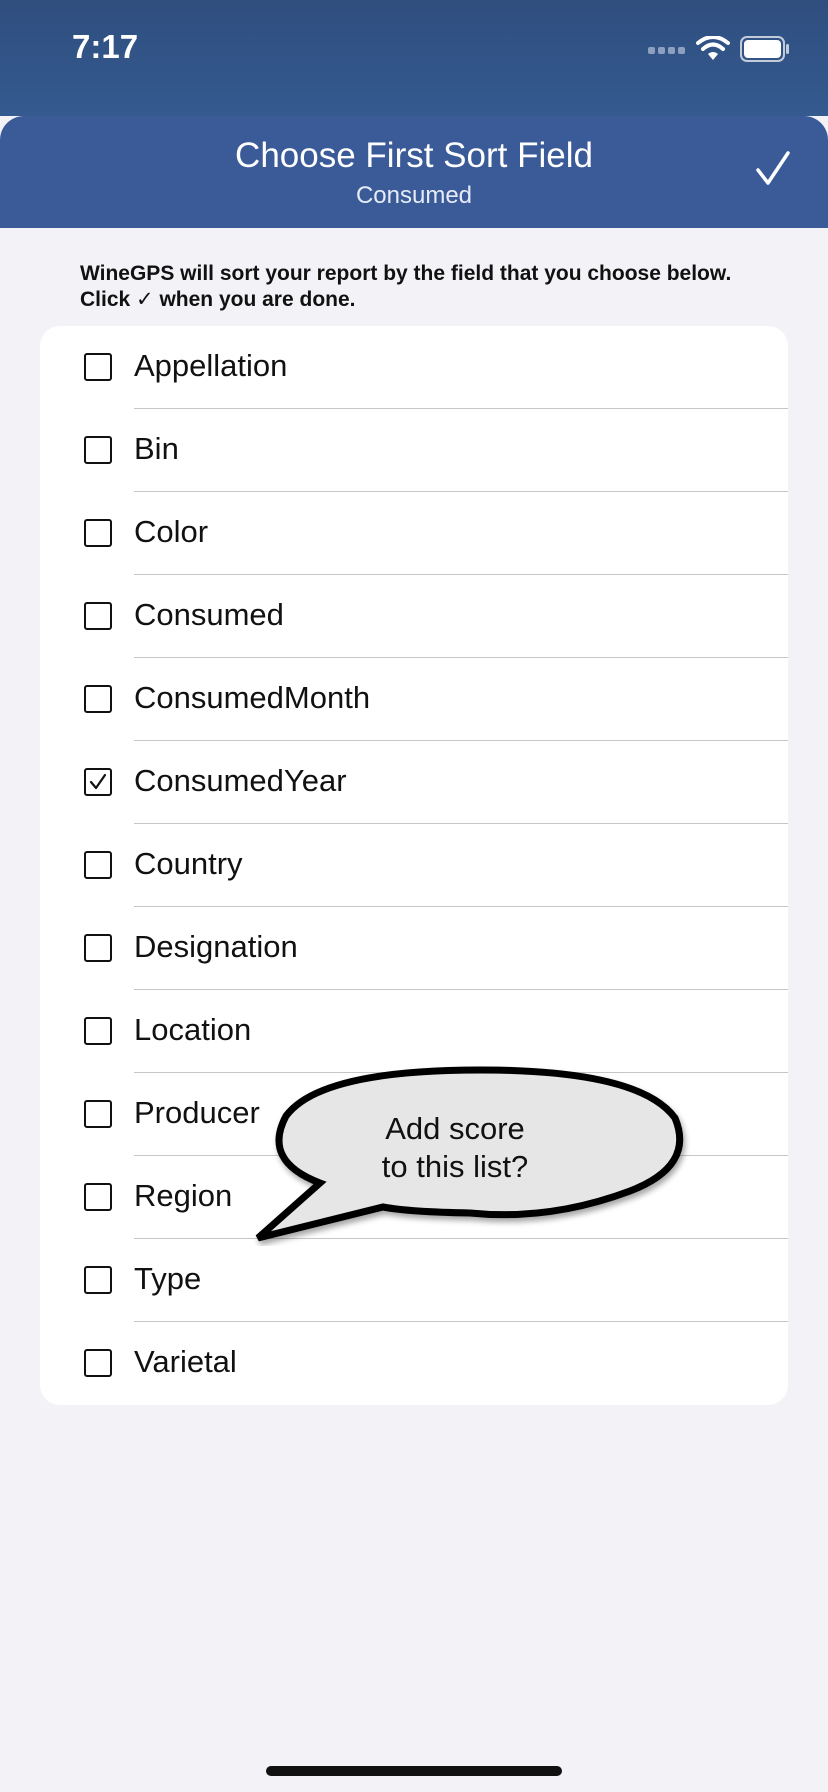 The width and height of the screenshot is (828, 1792). What do you see at coordinates (240, 780) in the screenshot?
I see `item-label: ConsumedYear` at bounding box center [240, 780].